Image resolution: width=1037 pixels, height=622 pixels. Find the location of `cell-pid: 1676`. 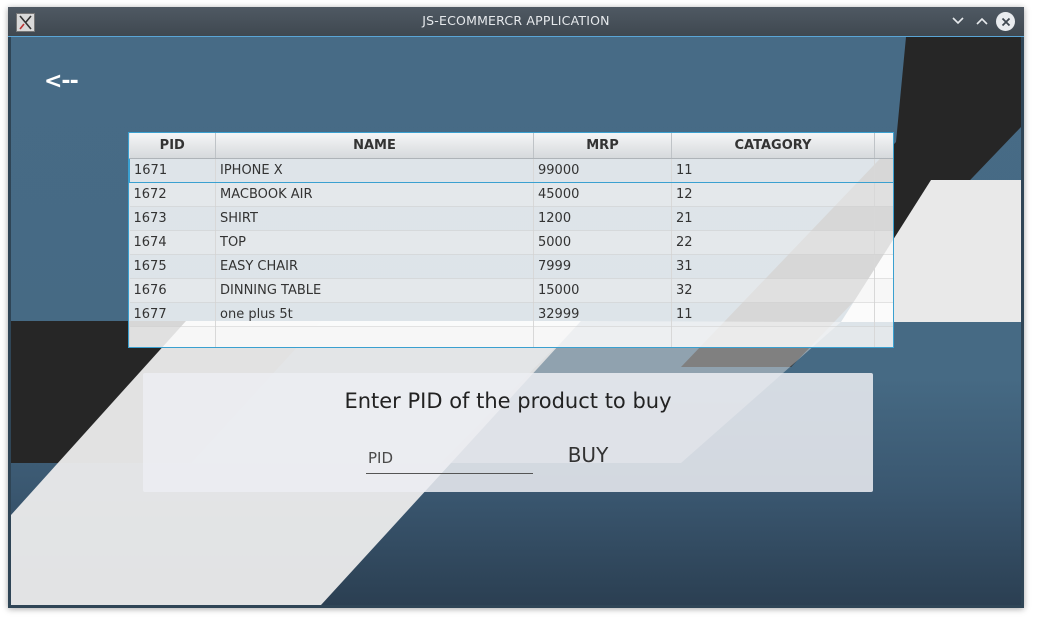

cell-pid: 1676 is located at coordinates (172, 290).